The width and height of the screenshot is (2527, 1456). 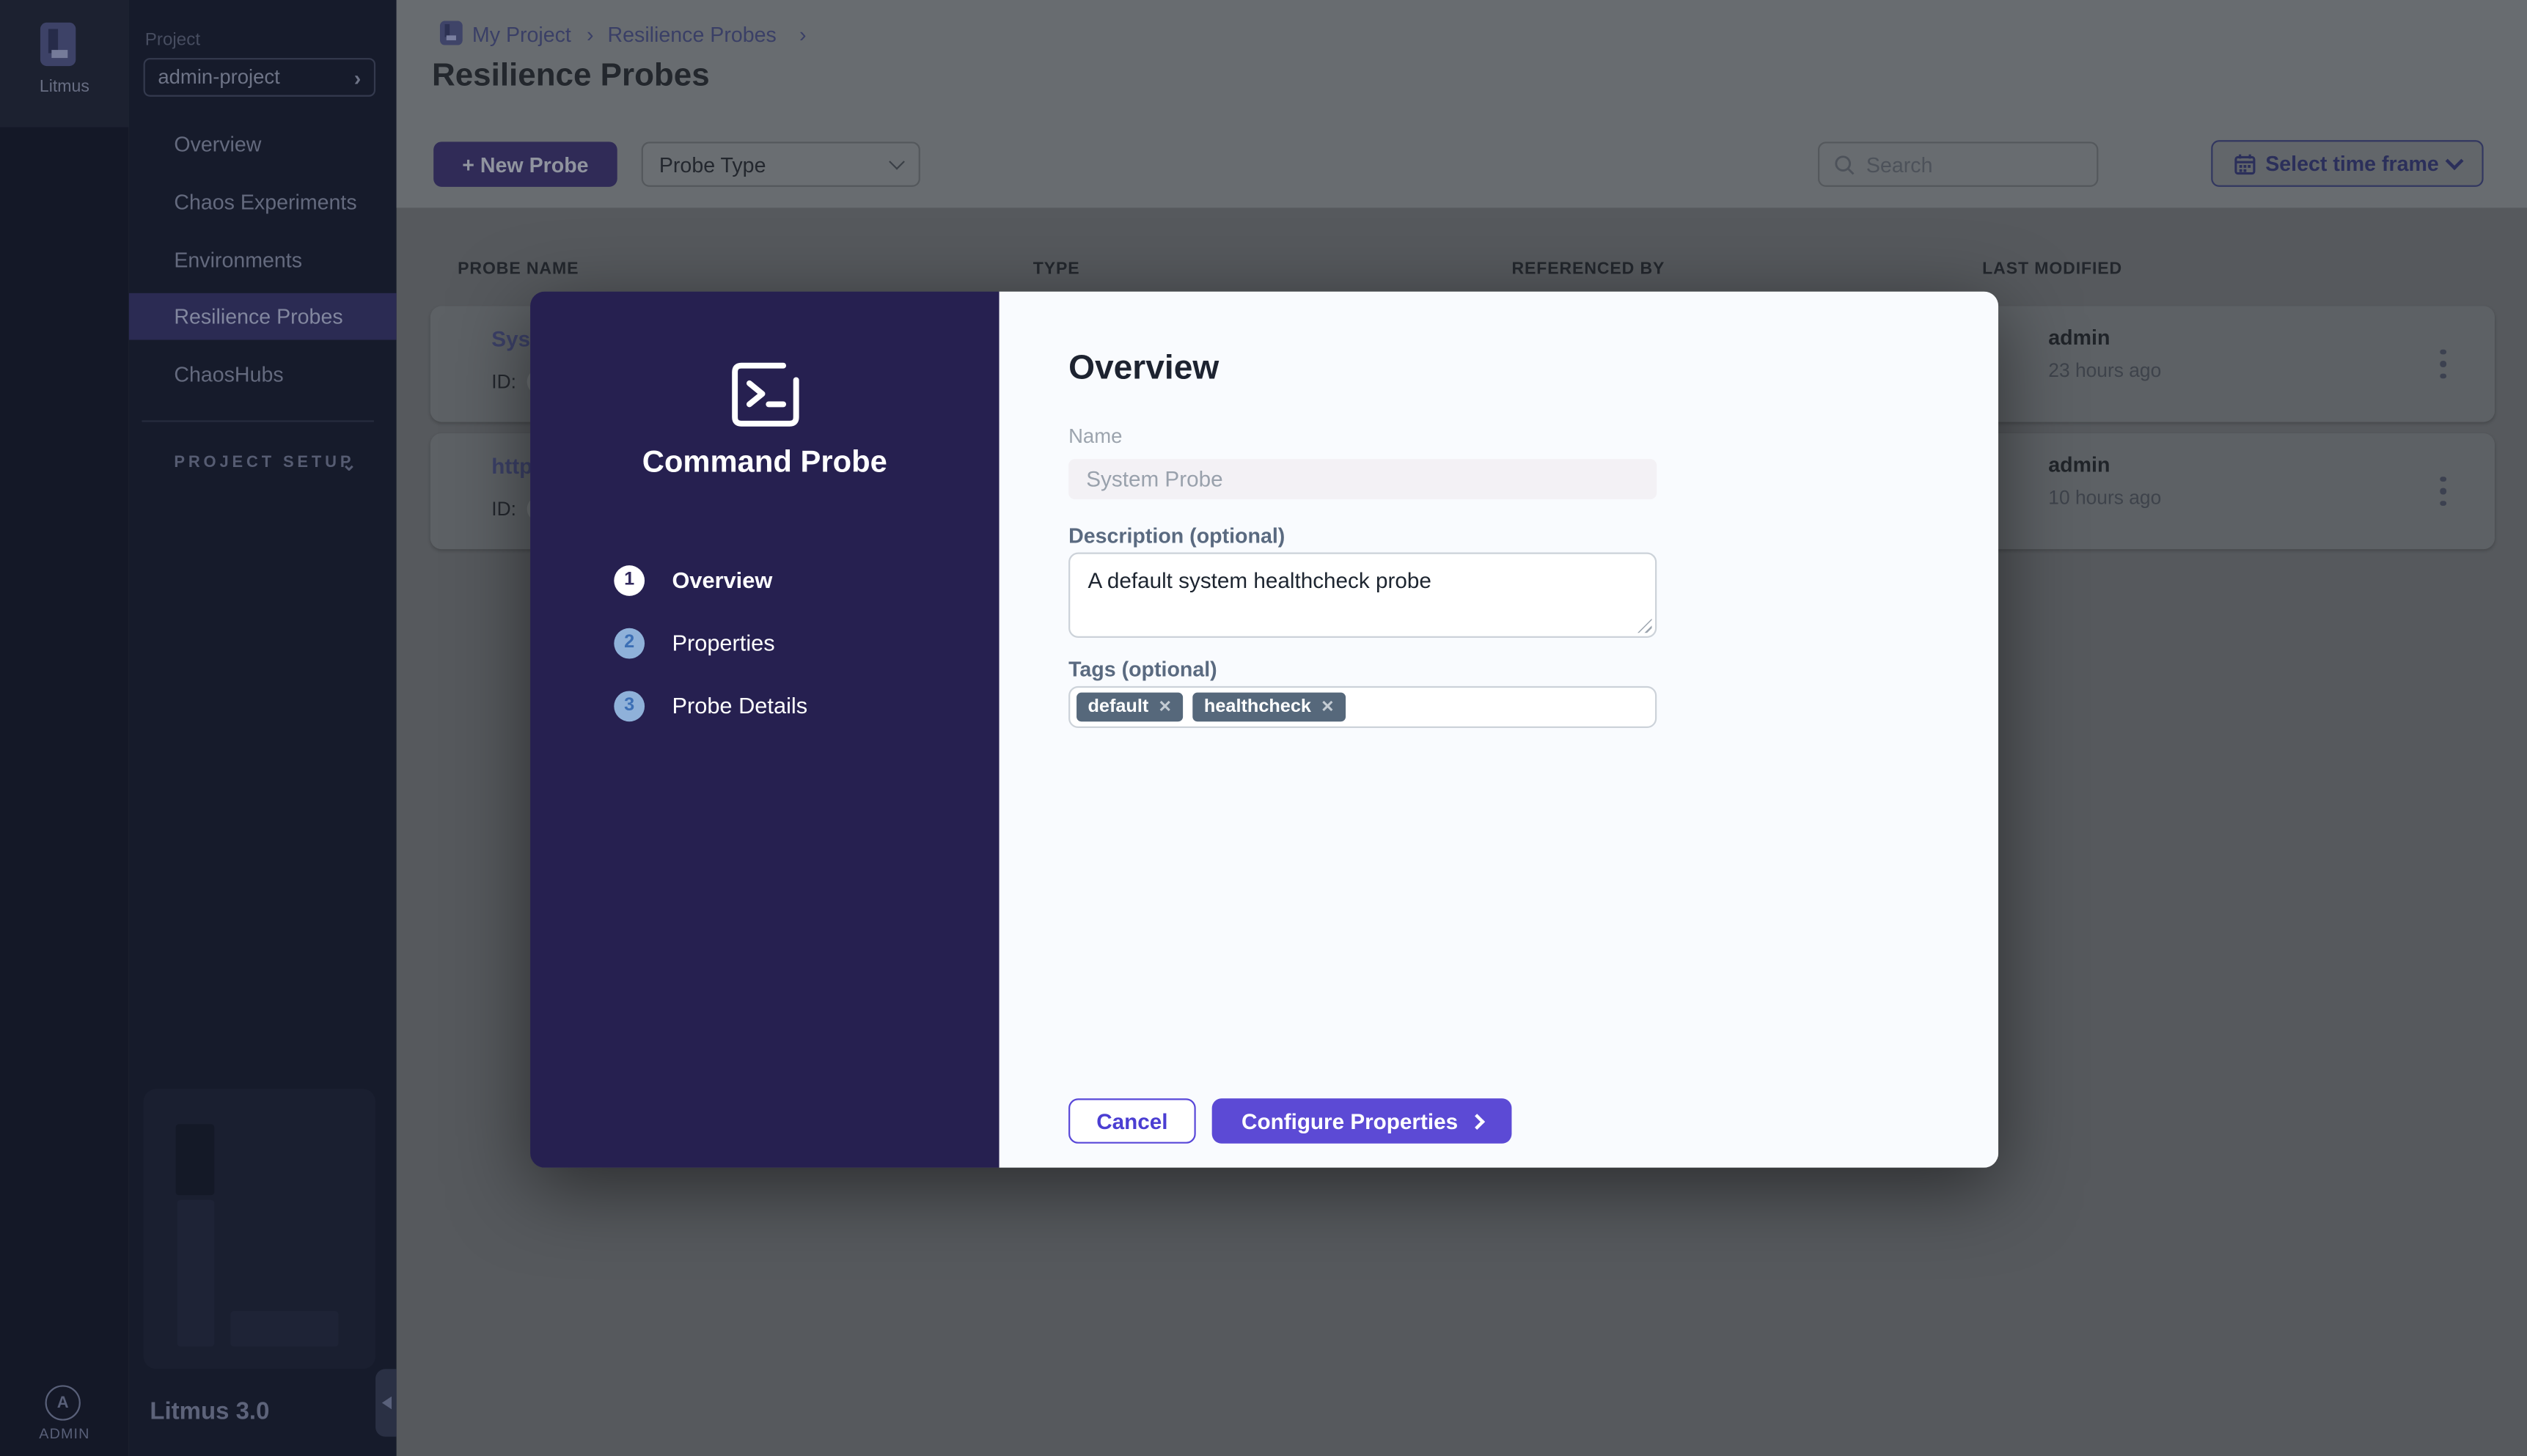 What do you see at coordinates (775, 580) in the screenshot?
I see `step-overview: 1 Overview` at bounding box center [775, 580].